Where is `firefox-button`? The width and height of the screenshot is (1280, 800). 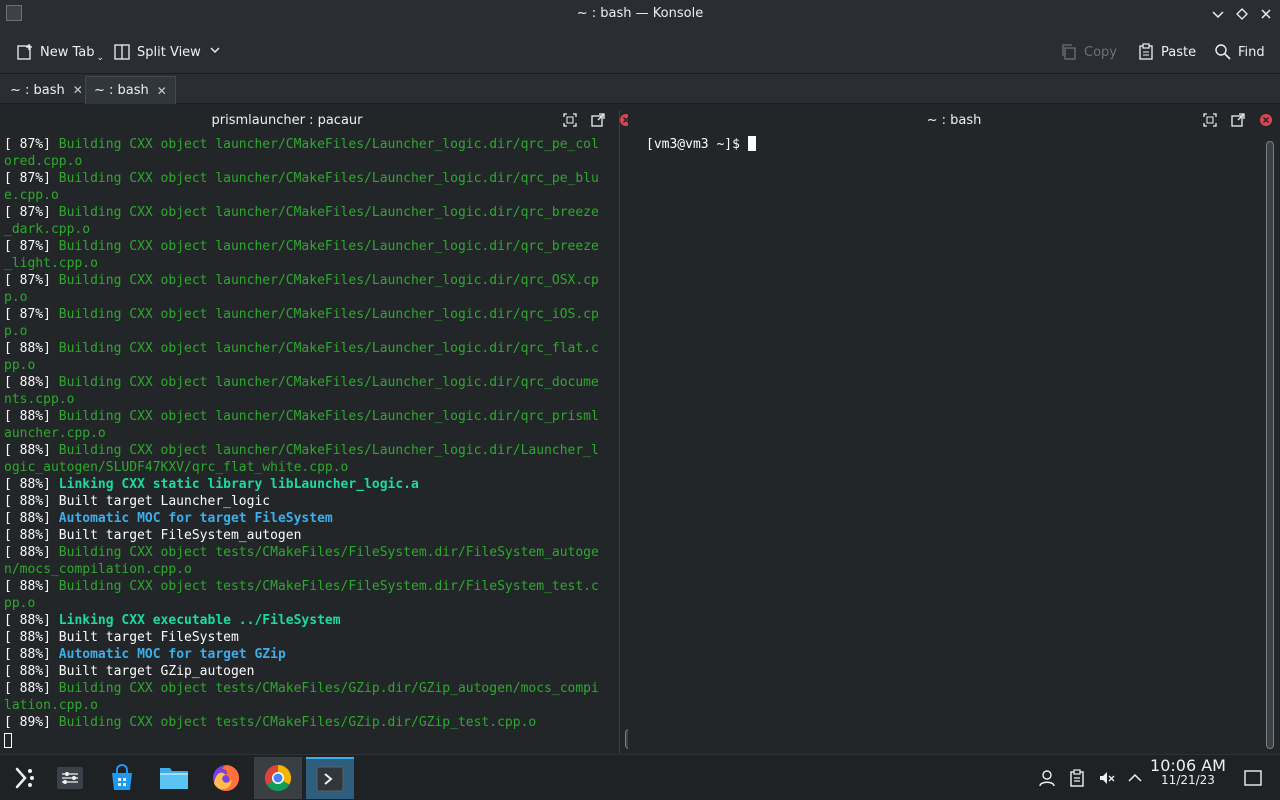 firefox-button is located at coordinates (226, 778).